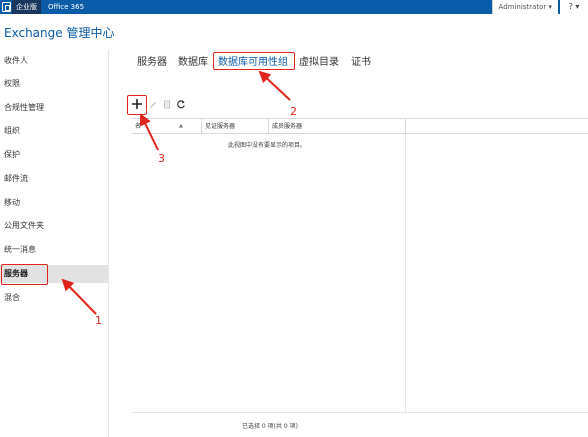 The height and width of the screenshot is (437, 588). I want to click on selection-status: 已选择 0 项(共 0 项), so click(270, 426).